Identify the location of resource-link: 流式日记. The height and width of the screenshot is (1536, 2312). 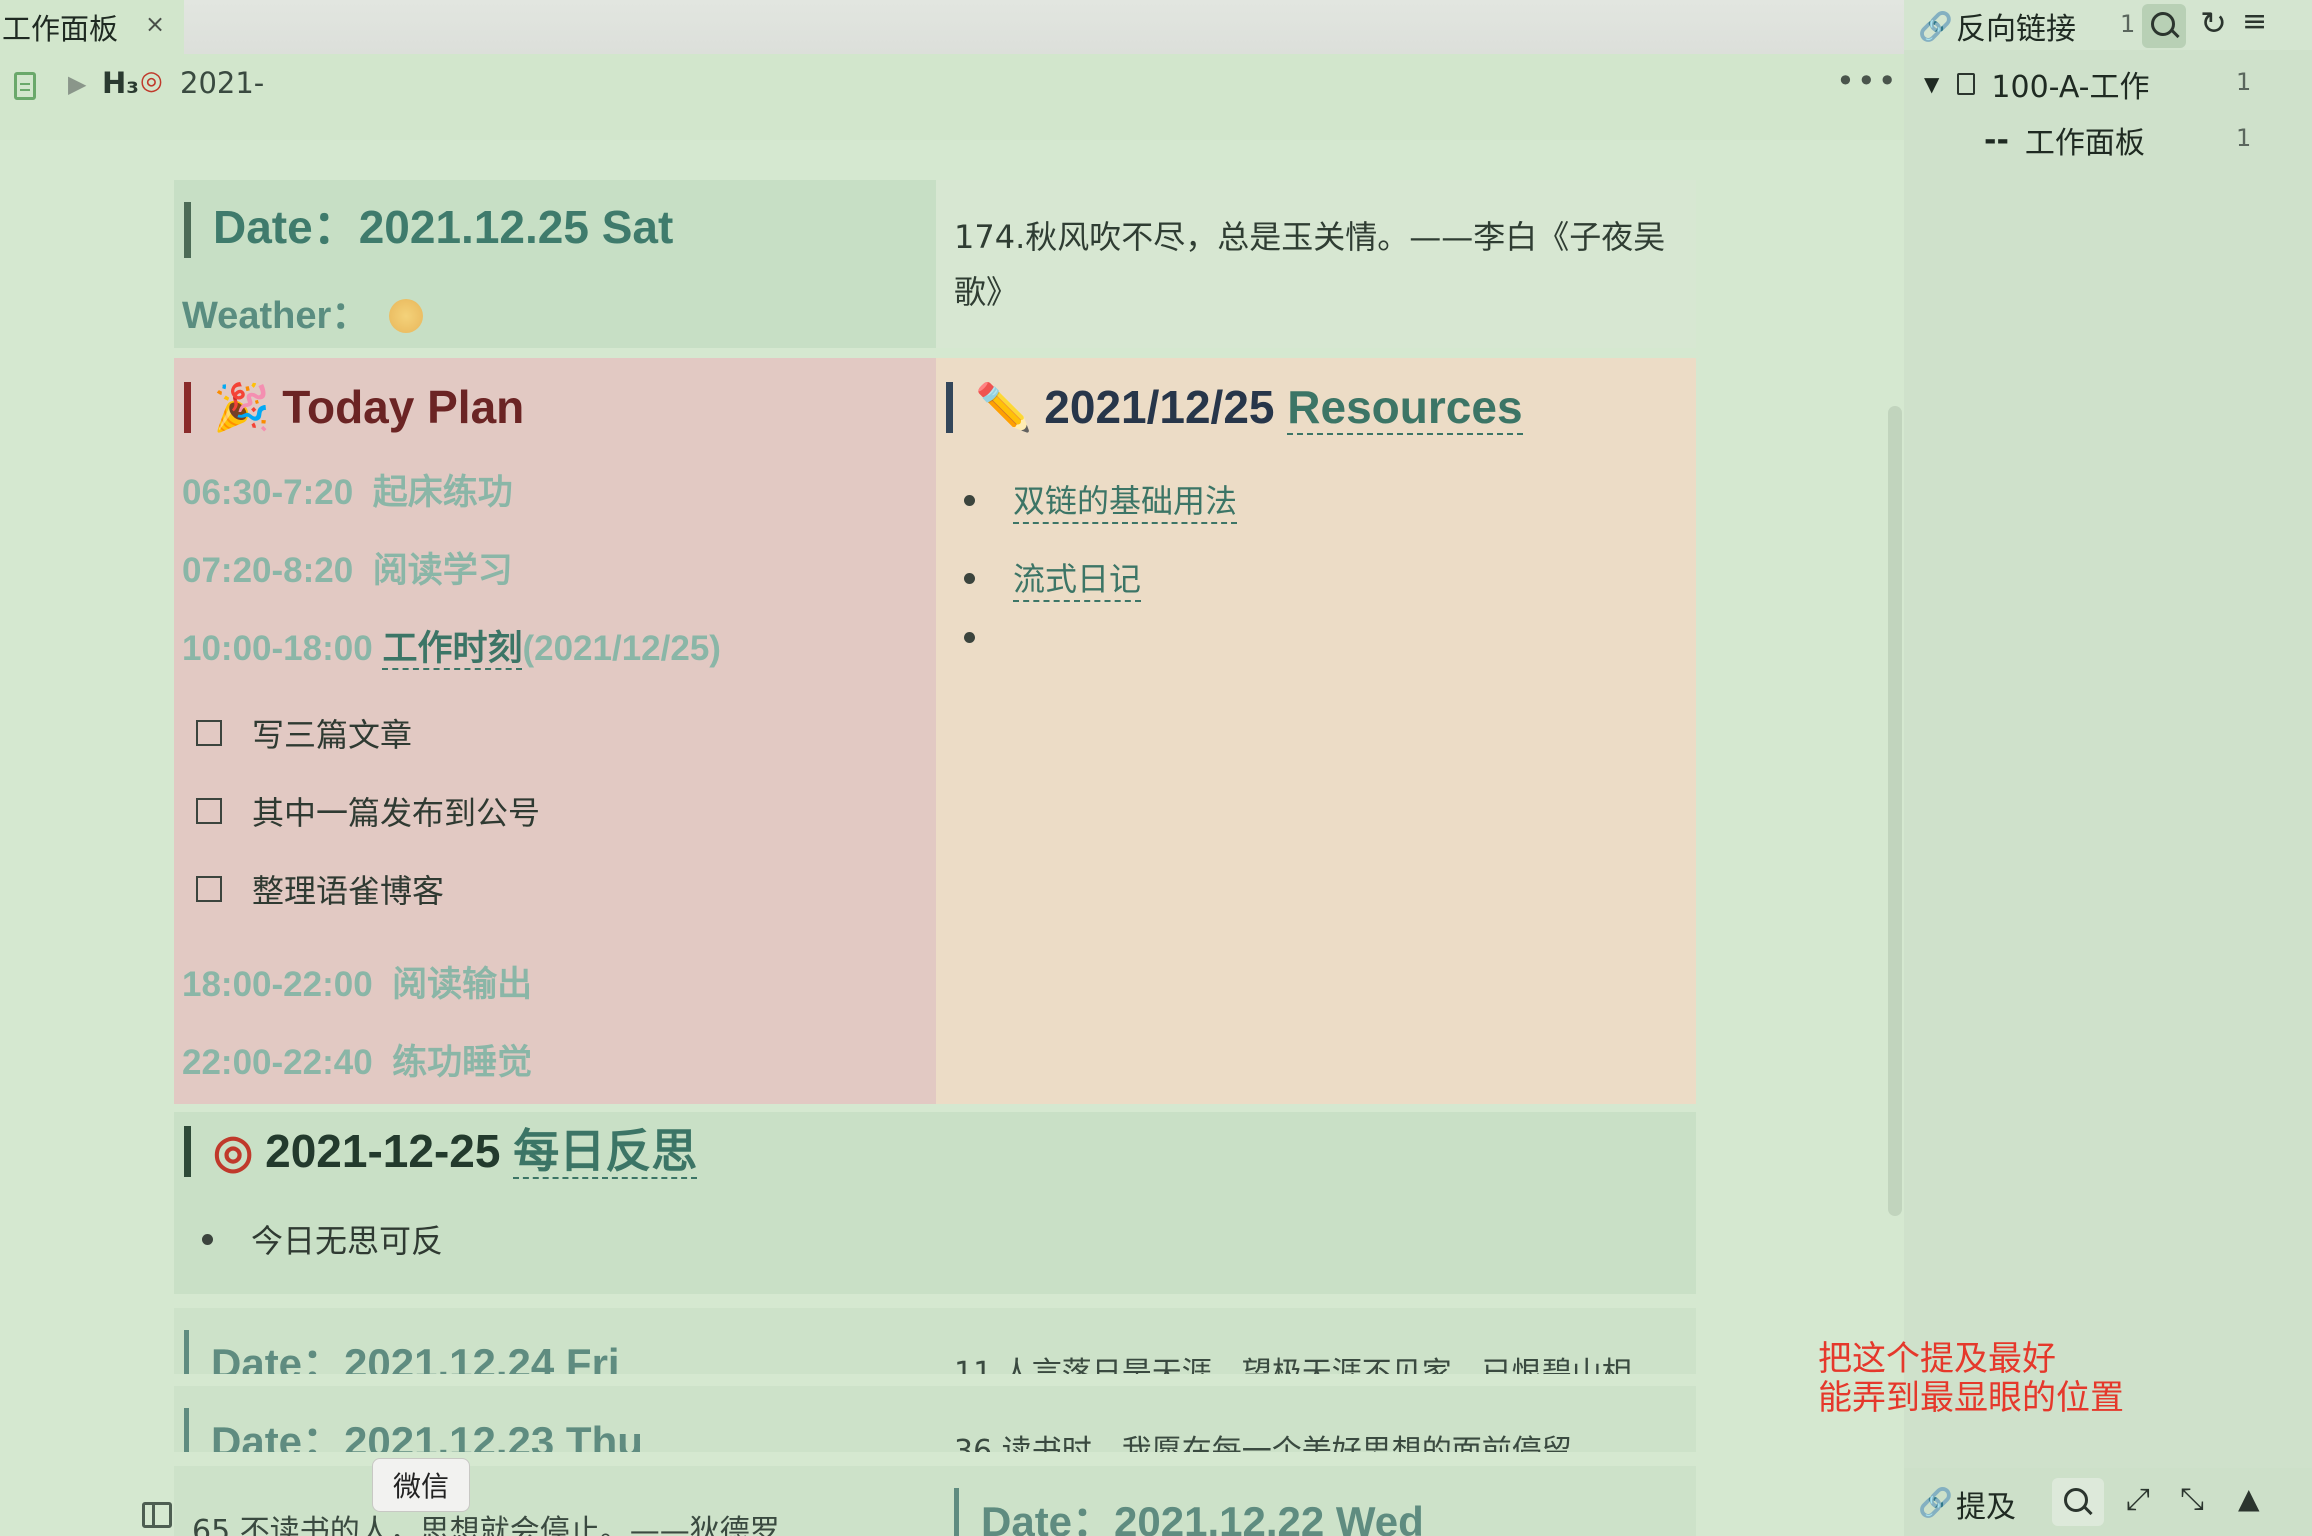
(1077, 578).